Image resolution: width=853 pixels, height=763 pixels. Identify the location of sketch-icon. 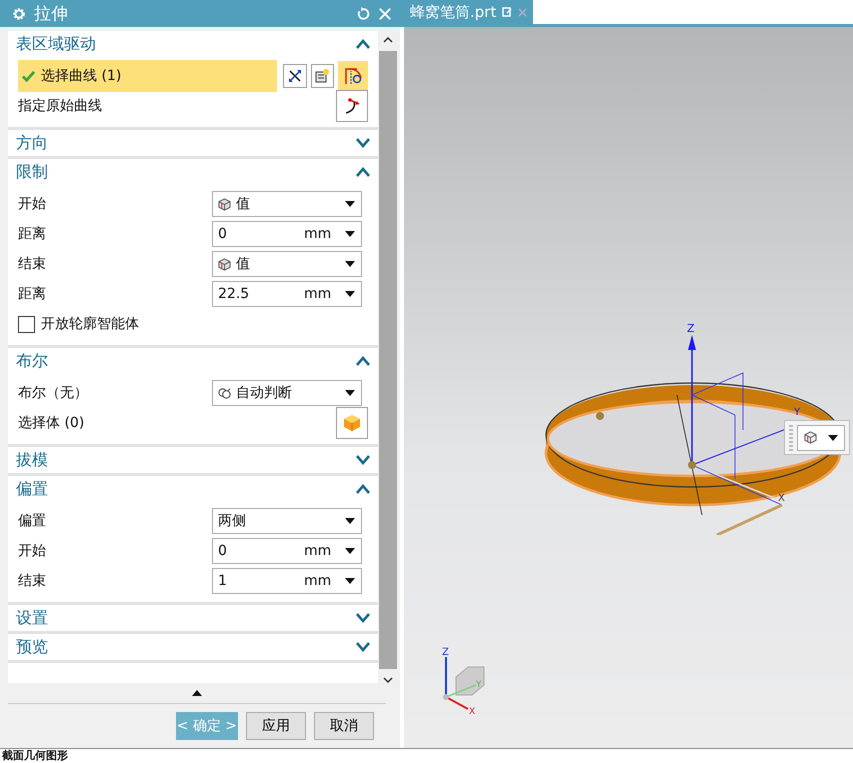
(322, 76).